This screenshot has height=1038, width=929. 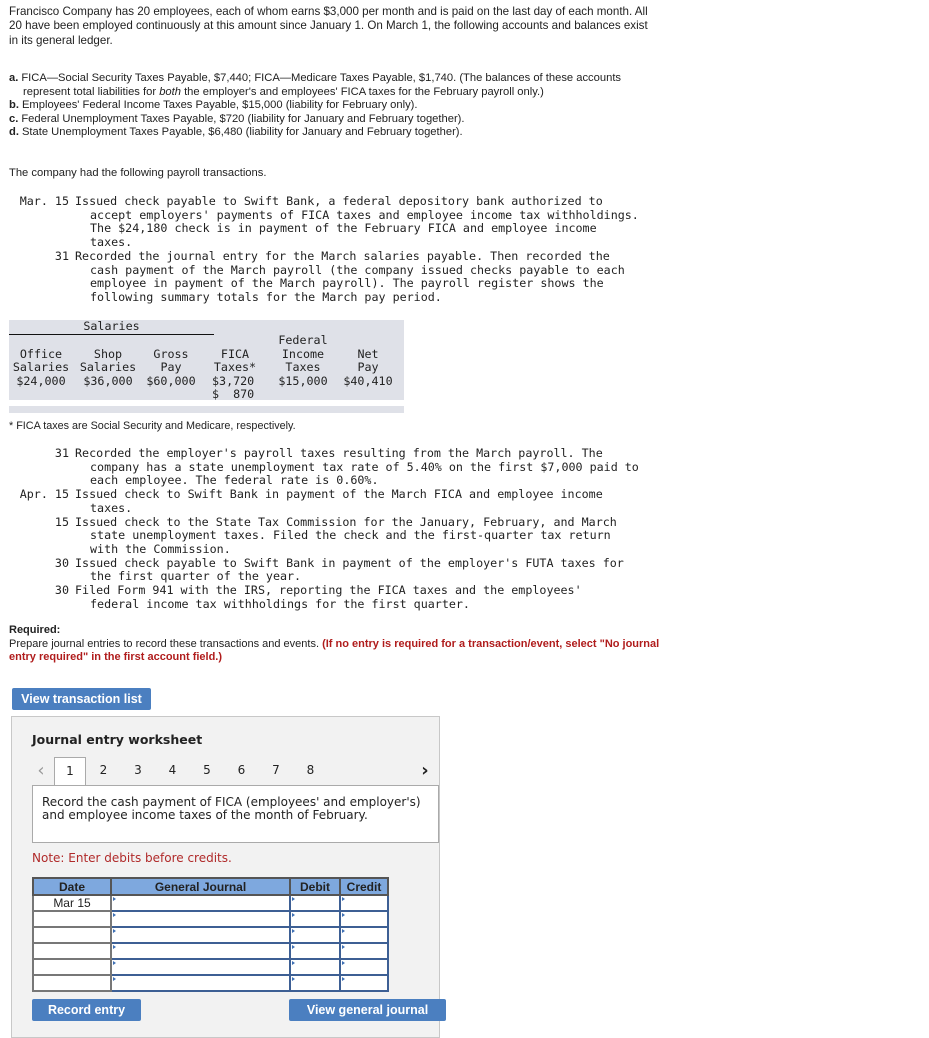 What do you see at coordinates (235, 367) in the screenshot?
I see `register-header-cell: Taxes*` at bounding box center [235, 367].